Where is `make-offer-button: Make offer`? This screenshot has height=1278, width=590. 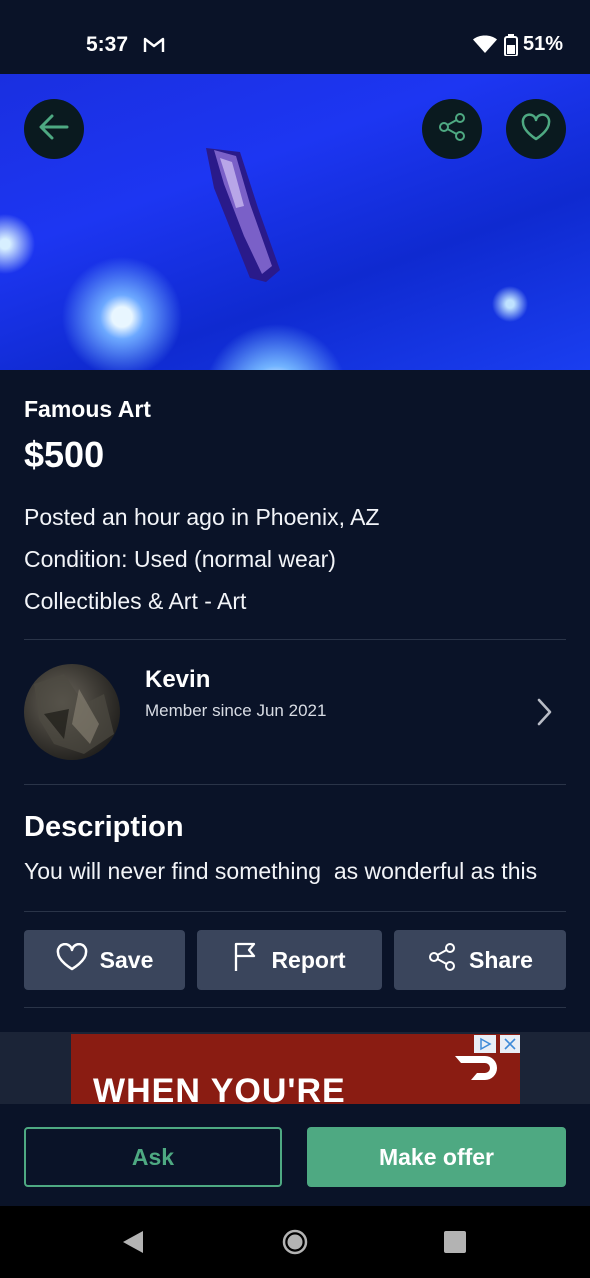 make-offer-button: Make offer is located at coordinates (436, 1157).